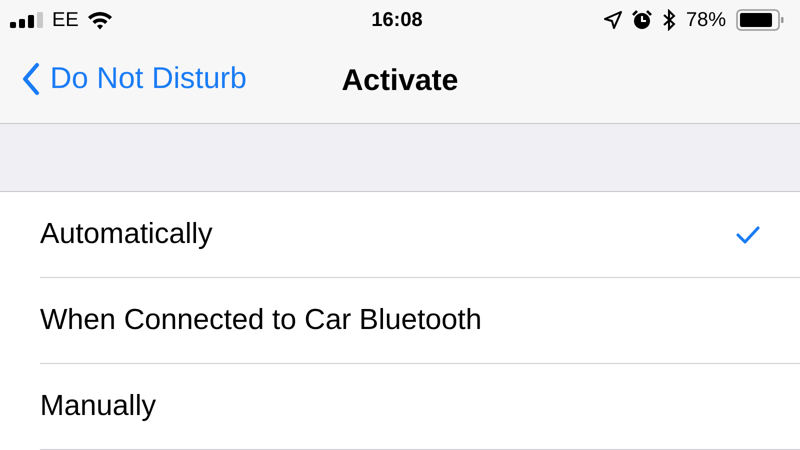 The width and height of the screenshot is (800, 450). What do you see at coordinates (642, 20) in the screenshot?
I see `alarm-clock-icon` at bounding box center [642, 20].